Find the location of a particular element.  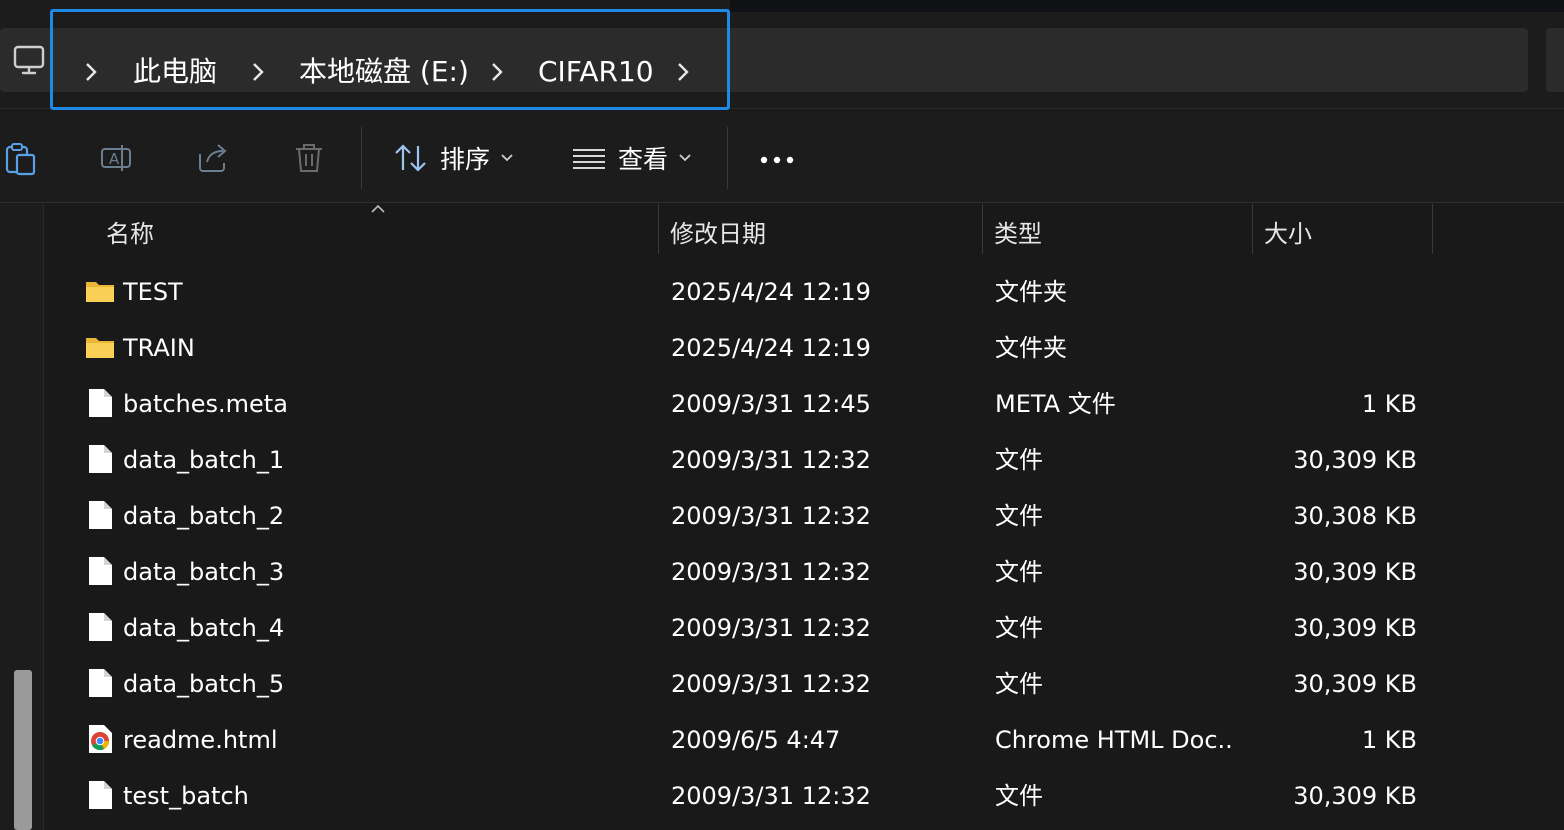

file-name: test_batch is located at coordinates (186, 796).